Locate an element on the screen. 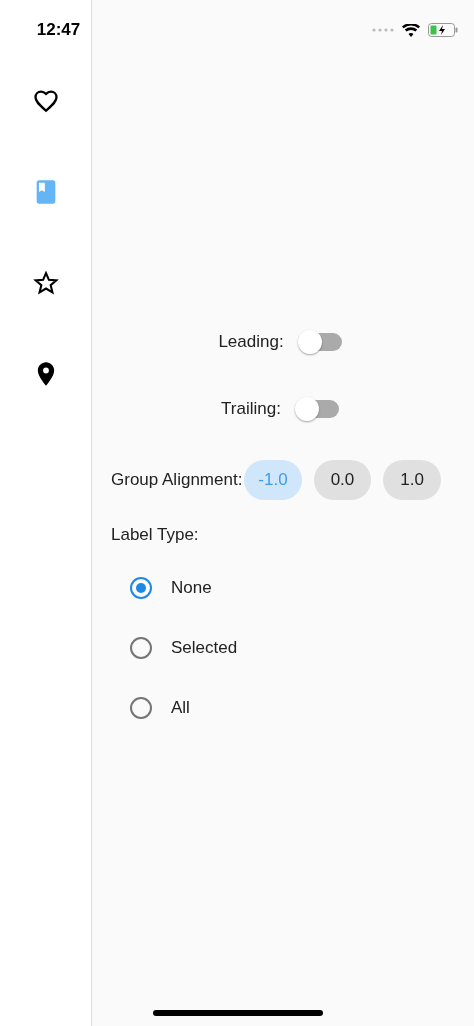  battery-icon is located at coordinates (443, 30).